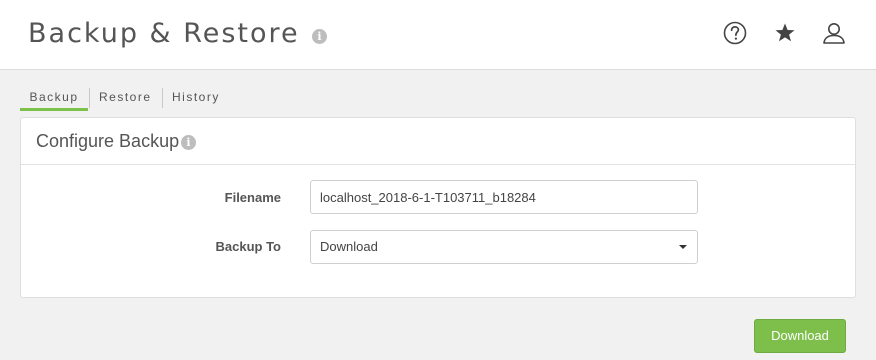  Describe the element at coordinates (54, 97) in the screenshot. I see `tab-backup: Backup` at that location.